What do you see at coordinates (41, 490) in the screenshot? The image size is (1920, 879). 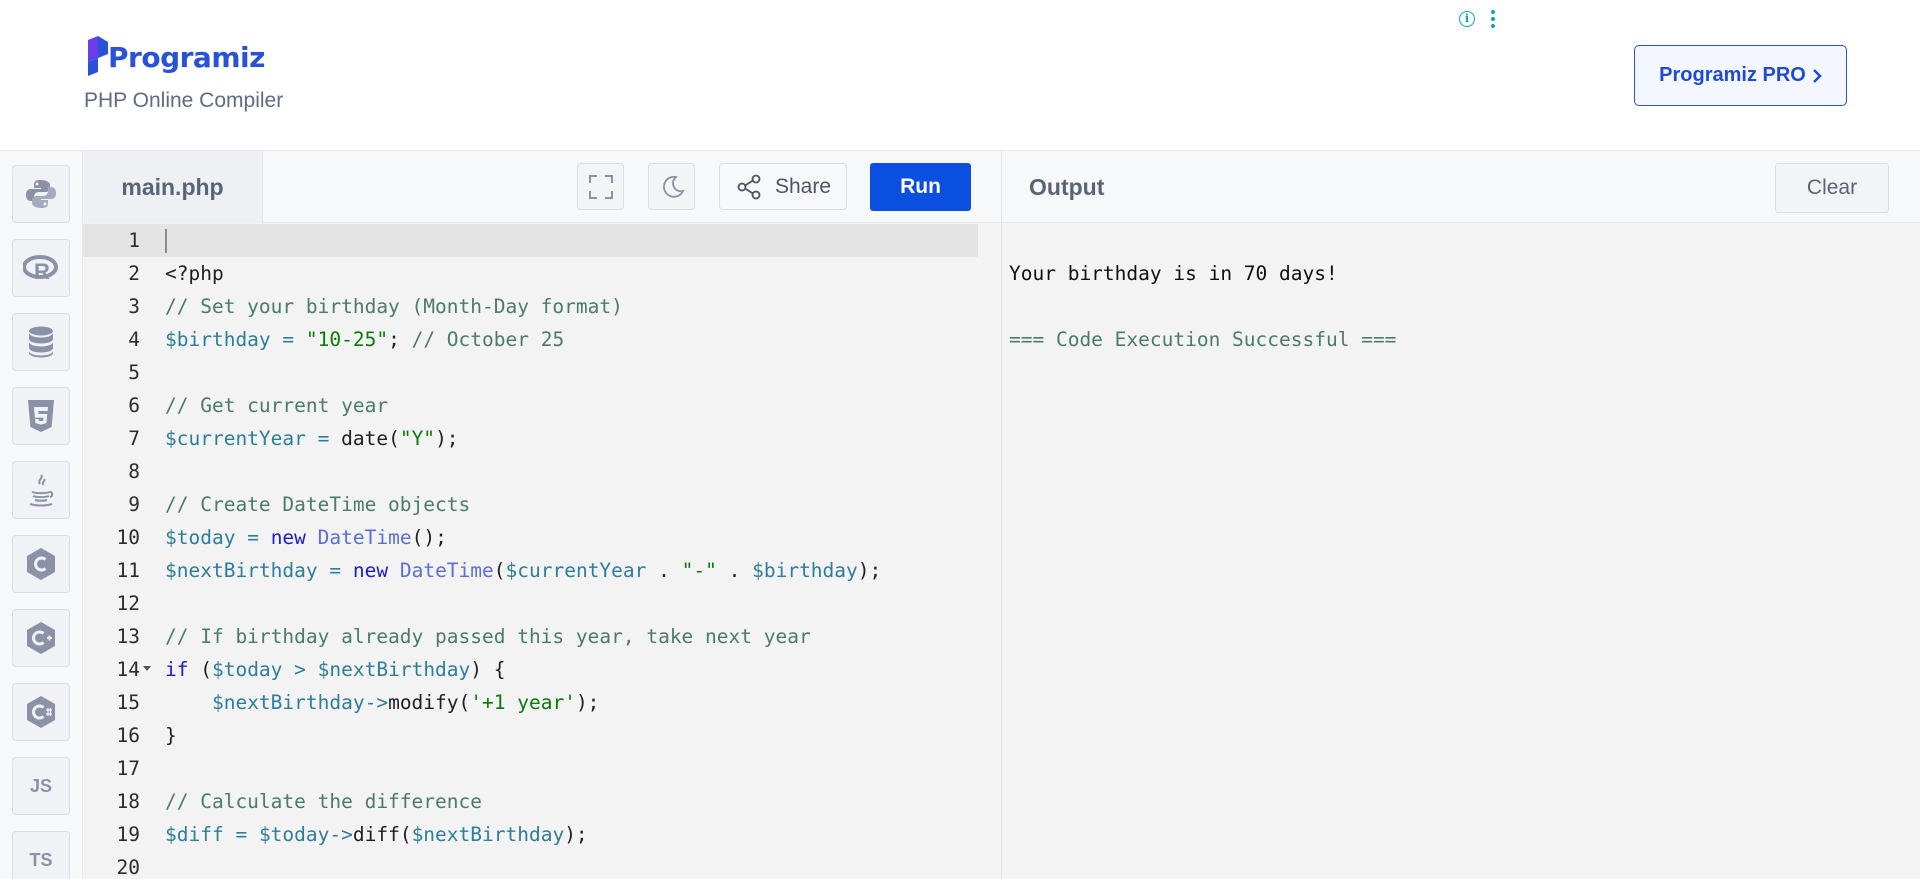 I see `java-icon` at bounding box center [41, 490].